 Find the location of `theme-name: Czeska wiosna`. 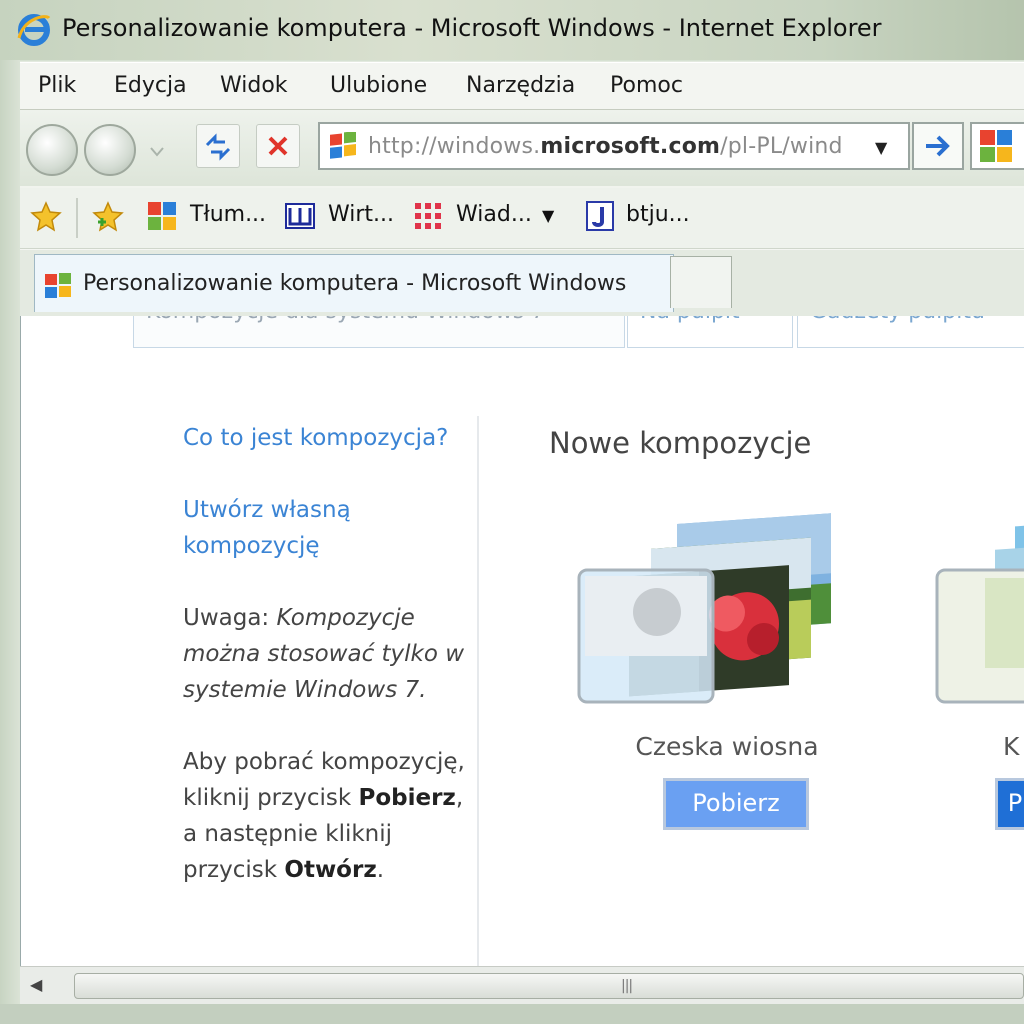

theme-name: Czeska wiosna is located at coordinates (727, 746).